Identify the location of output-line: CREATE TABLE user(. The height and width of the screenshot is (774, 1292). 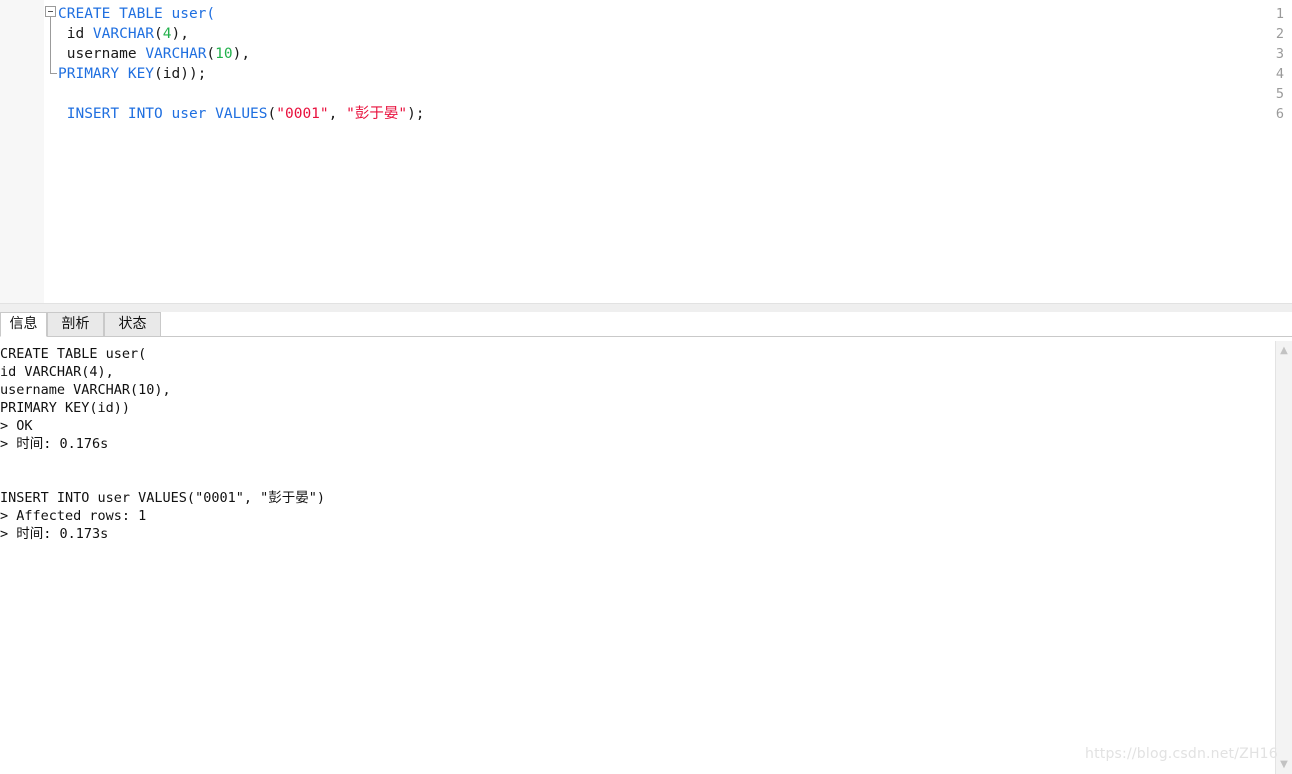
(73, 354).